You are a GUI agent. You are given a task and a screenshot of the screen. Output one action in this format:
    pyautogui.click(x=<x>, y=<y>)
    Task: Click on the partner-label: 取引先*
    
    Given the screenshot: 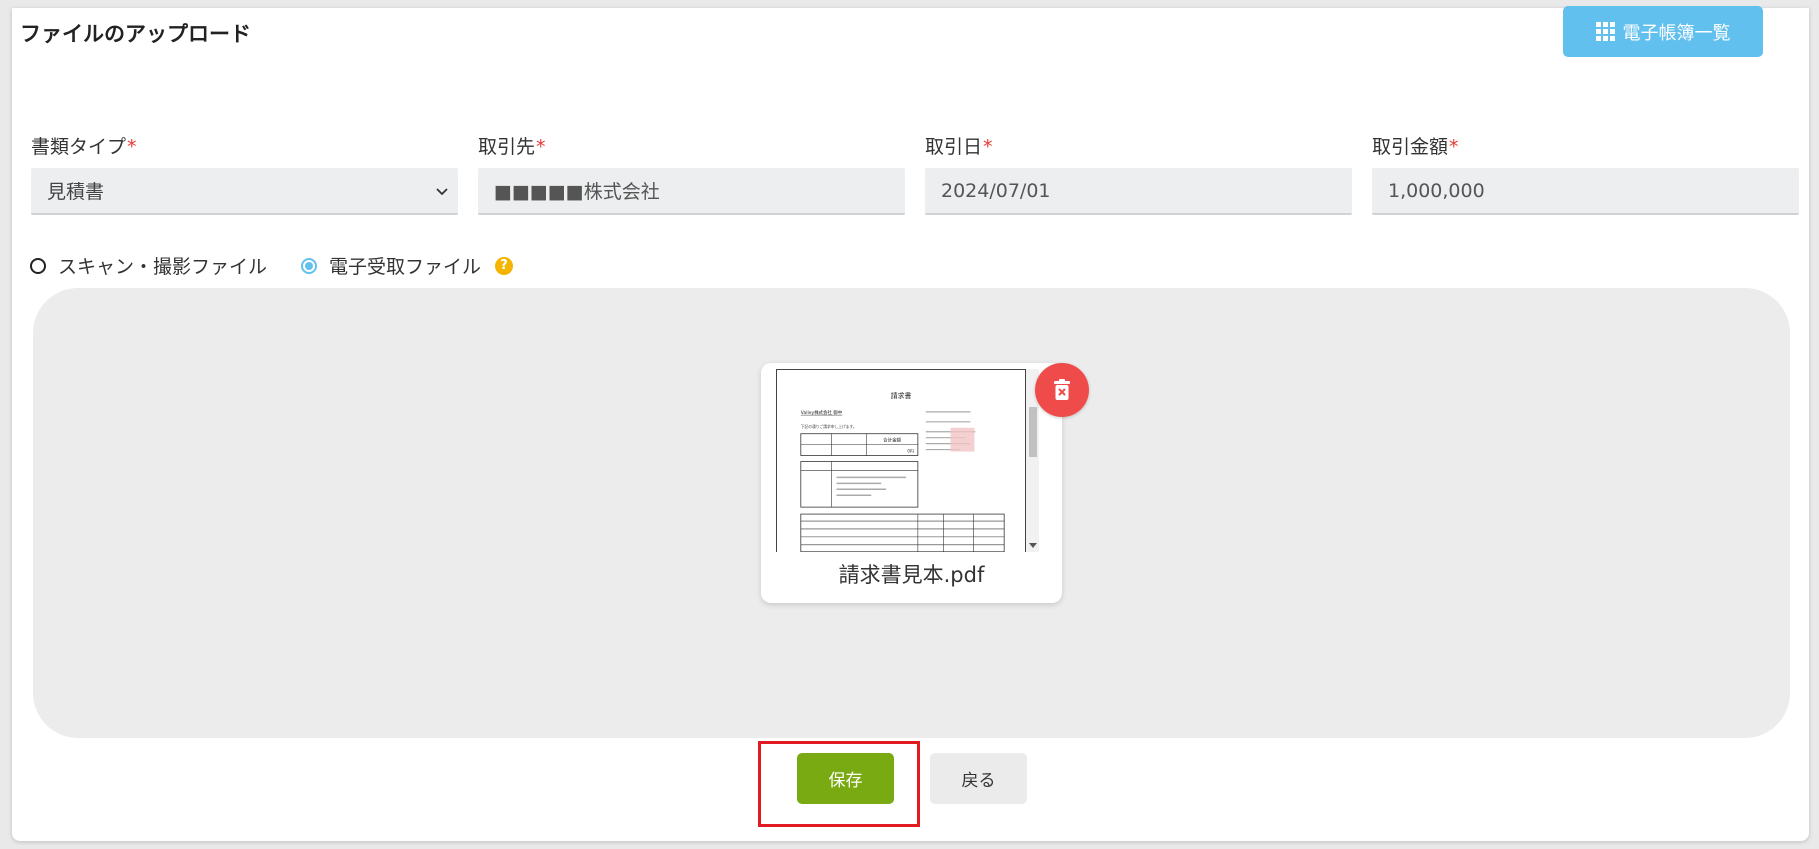 What is the action you would take?
    pyautogui.click(x=512, y=147)
    